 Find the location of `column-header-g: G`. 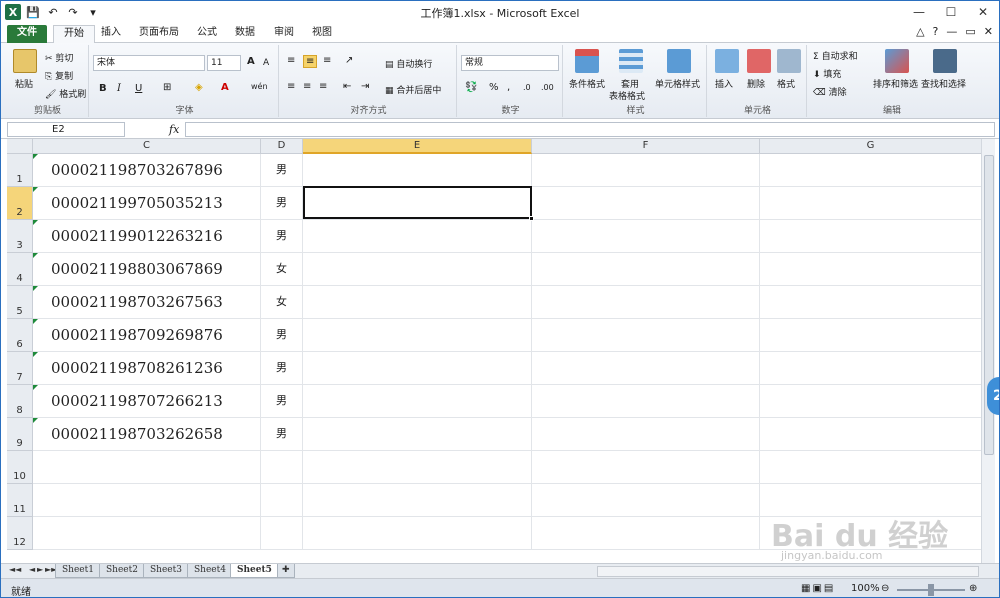

column-header-g: G is located at coordinates (871, 146).